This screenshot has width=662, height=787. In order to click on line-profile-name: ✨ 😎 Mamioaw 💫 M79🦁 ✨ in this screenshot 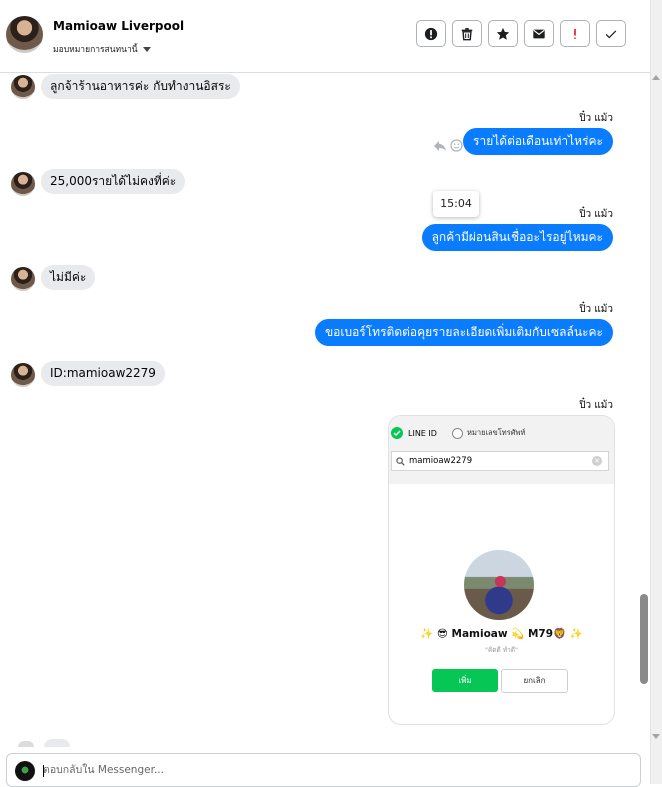, I will do `click(501, 634)`.